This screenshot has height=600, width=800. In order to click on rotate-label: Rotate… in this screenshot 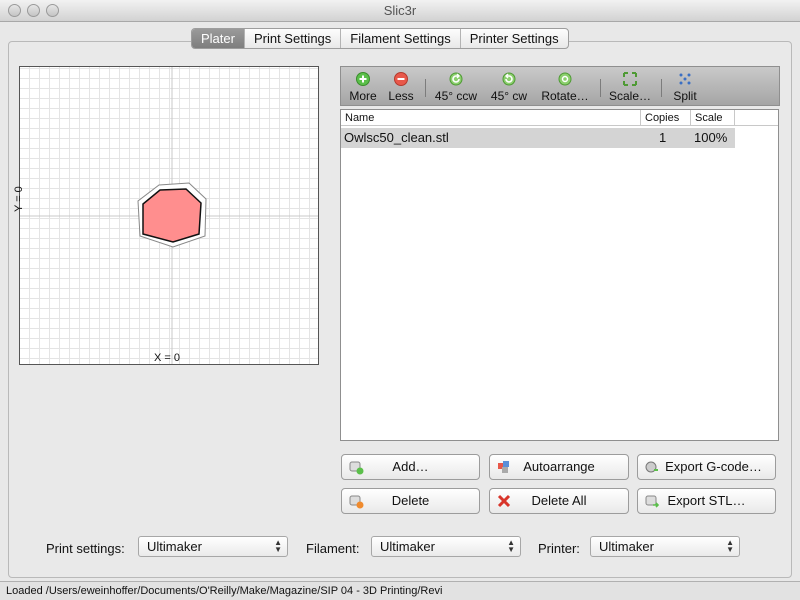, I will do `click(565, 96)`.